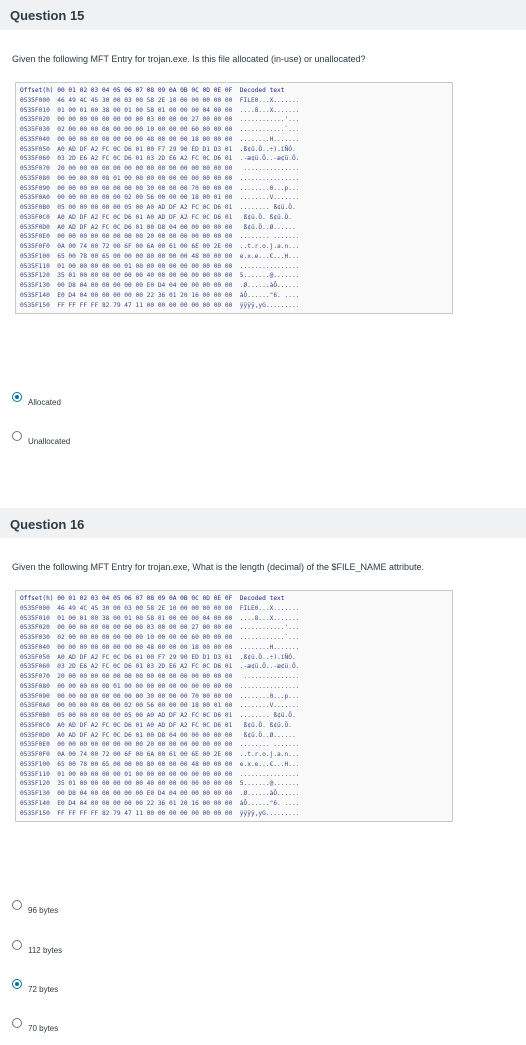  What do you see at coordinates (263, 15) in the screenshot?
I see `question-15-header: Question 15` at bounding box center [263, 15].